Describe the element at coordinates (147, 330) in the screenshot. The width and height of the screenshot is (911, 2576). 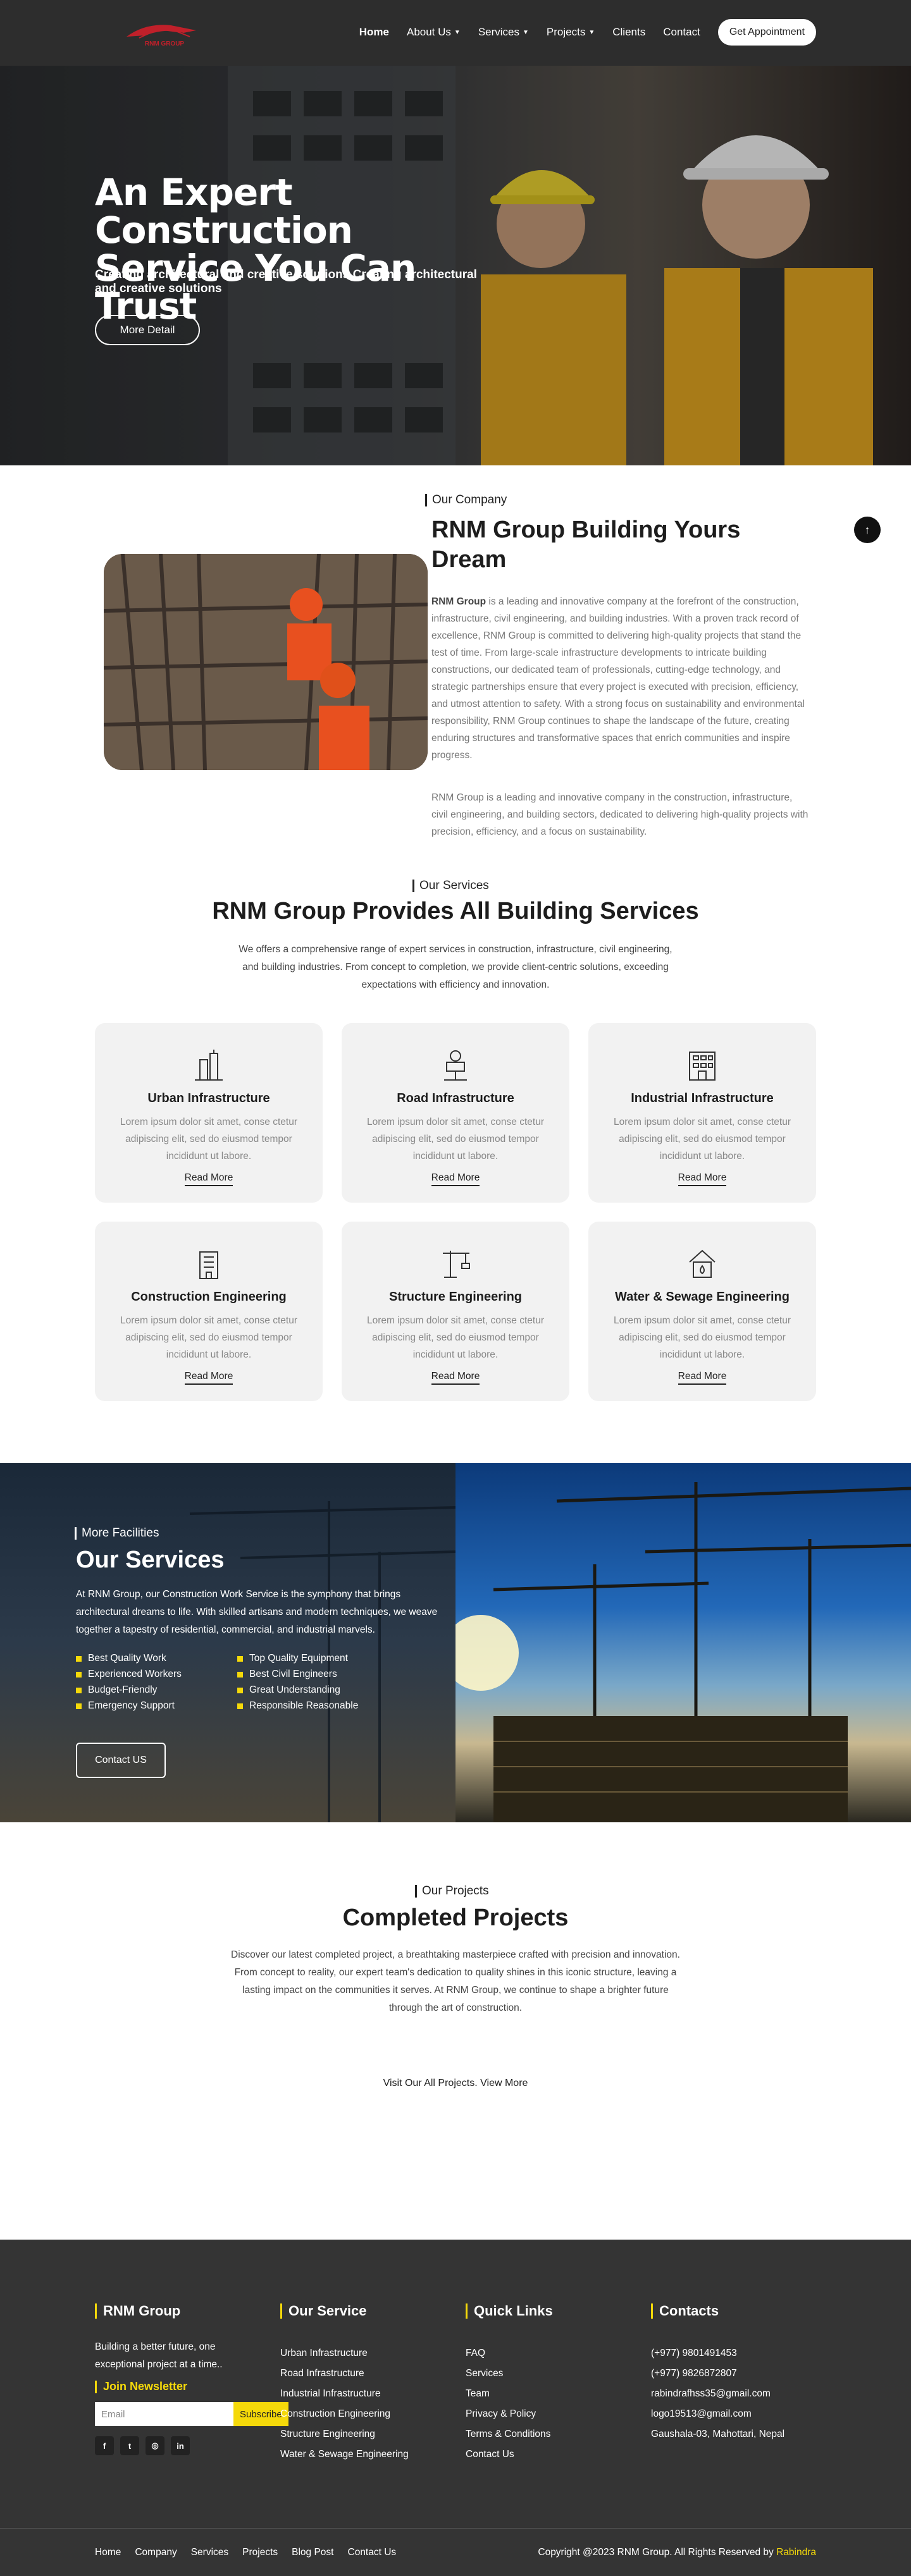
I see `more-detail-button: More Detail` at that location.